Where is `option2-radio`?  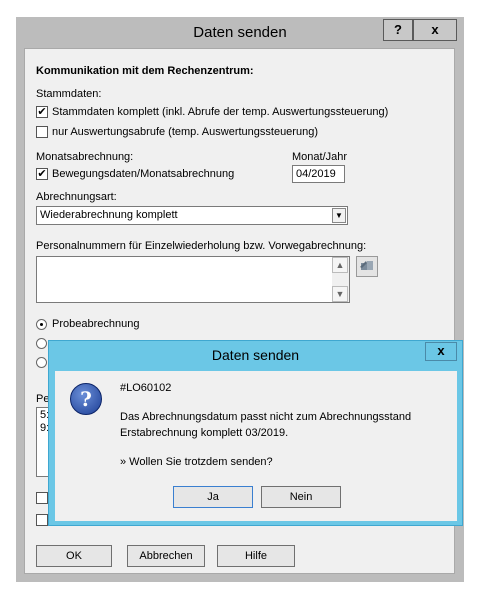
option2-radio is located at coordinates (41, 343).